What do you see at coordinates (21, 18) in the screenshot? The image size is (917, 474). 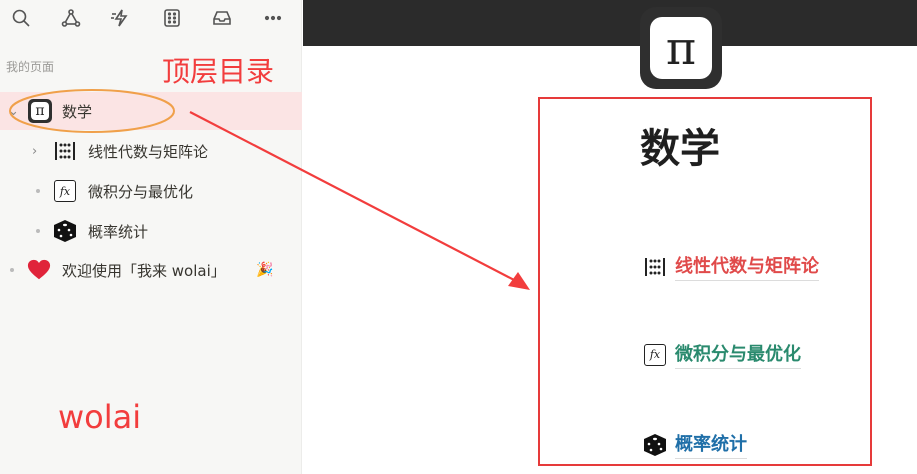 I see `search-icon` at bounding box center [21, 18].